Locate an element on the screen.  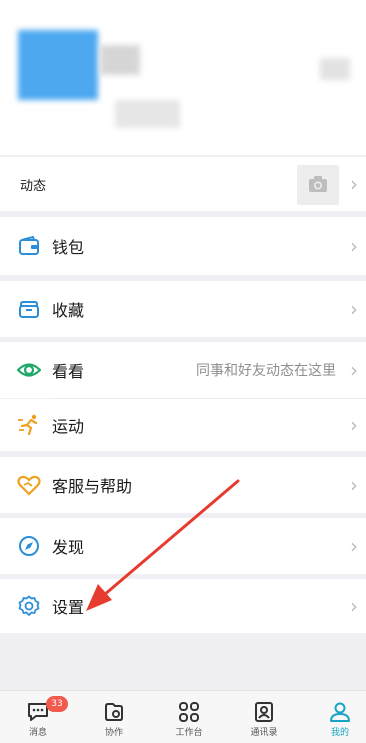
menu-item-discover: 发现 › is located at coordinates (183, 546).